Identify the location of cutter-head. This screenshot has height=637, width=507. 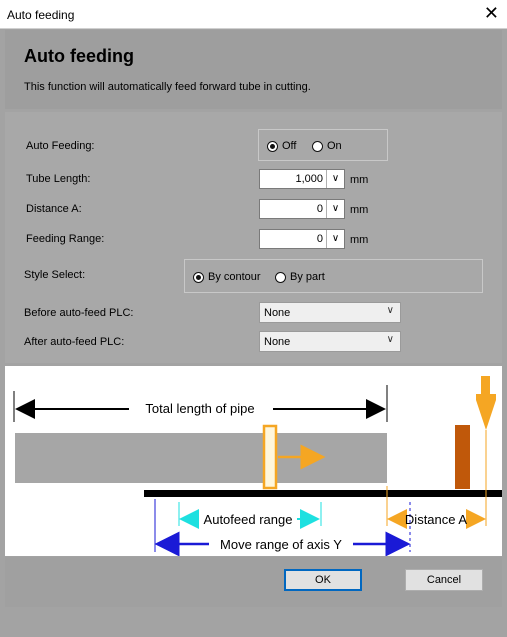
(485, 386).